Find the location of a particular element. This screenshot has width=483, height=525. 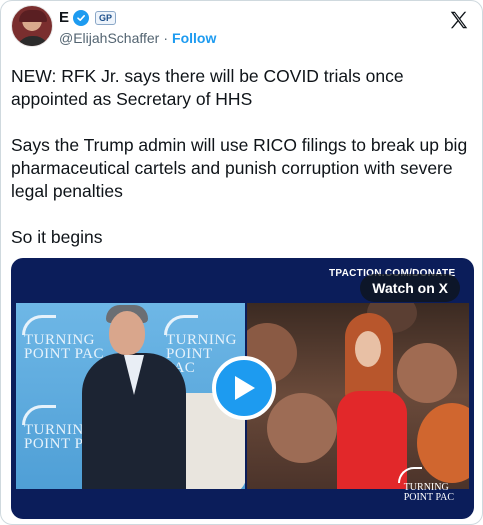

audience-woman is located at coordinates (372, 401).